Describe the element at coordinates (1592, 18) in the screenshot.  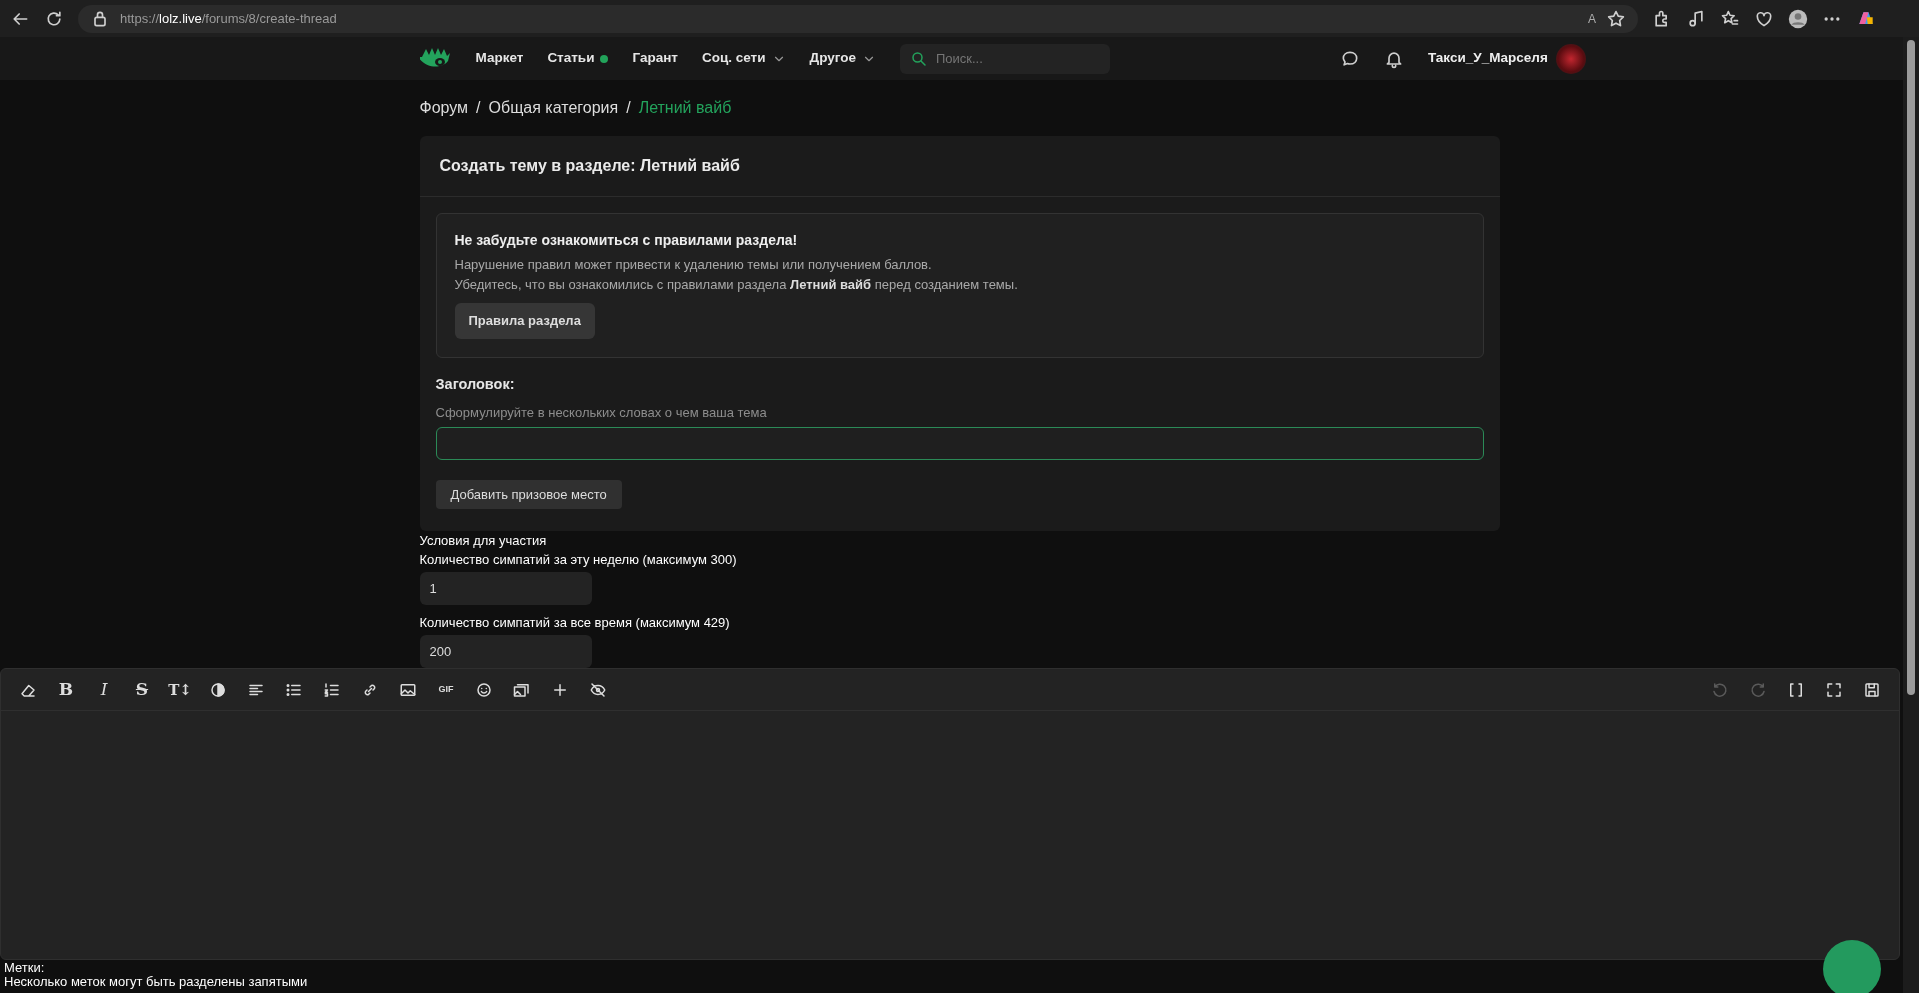
I see `read-aloud-button: A` at that location.